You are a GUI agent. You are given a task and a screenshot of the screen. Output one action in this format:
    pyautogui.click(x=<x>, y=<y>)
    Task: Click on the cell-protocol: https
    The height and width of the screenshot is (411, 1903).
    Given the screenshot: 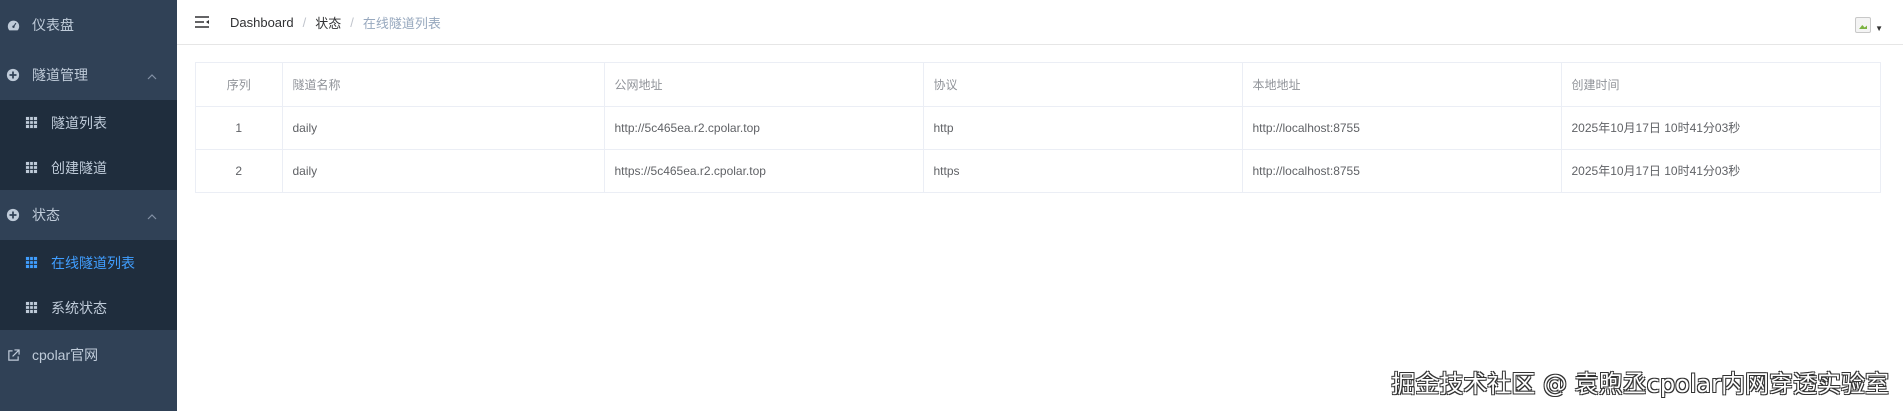 What is the action you would take?
    pyautogui.click(x=1083, y=170)
    